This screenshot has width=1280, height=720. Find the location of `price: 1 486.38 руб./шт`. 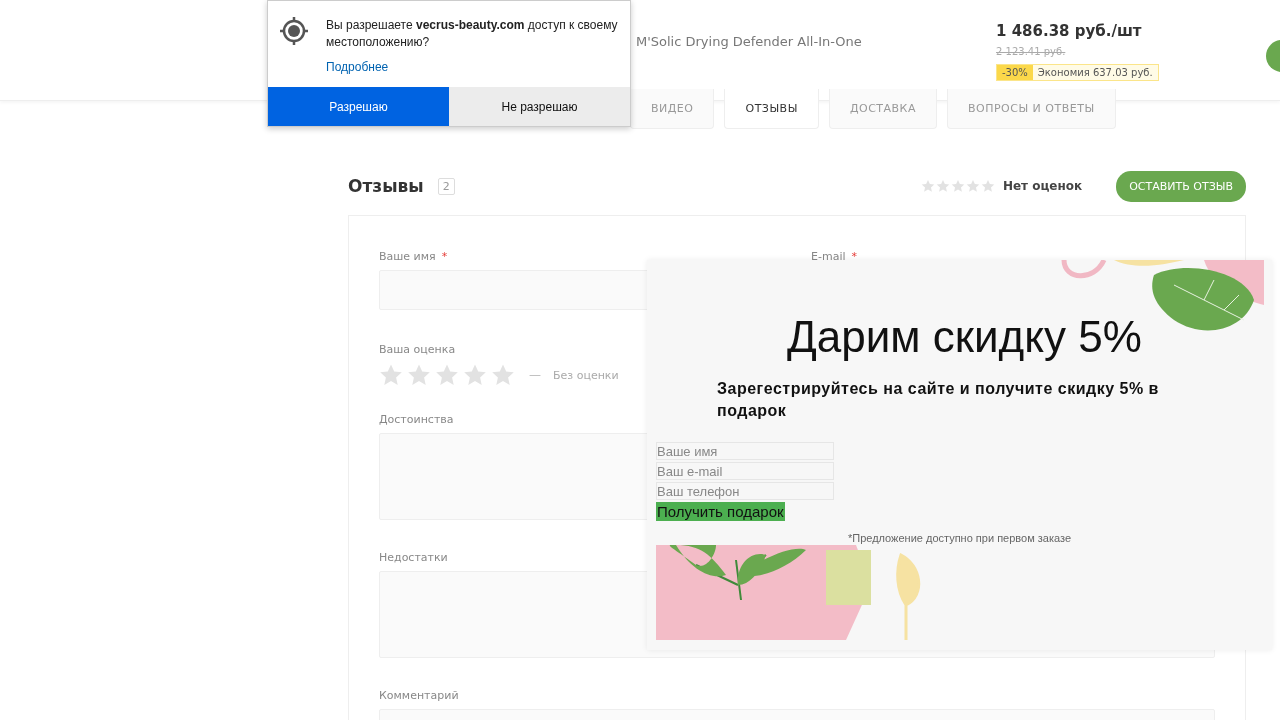

price: 1 486.38 руб./шт is located at coordinates (1069, 31).